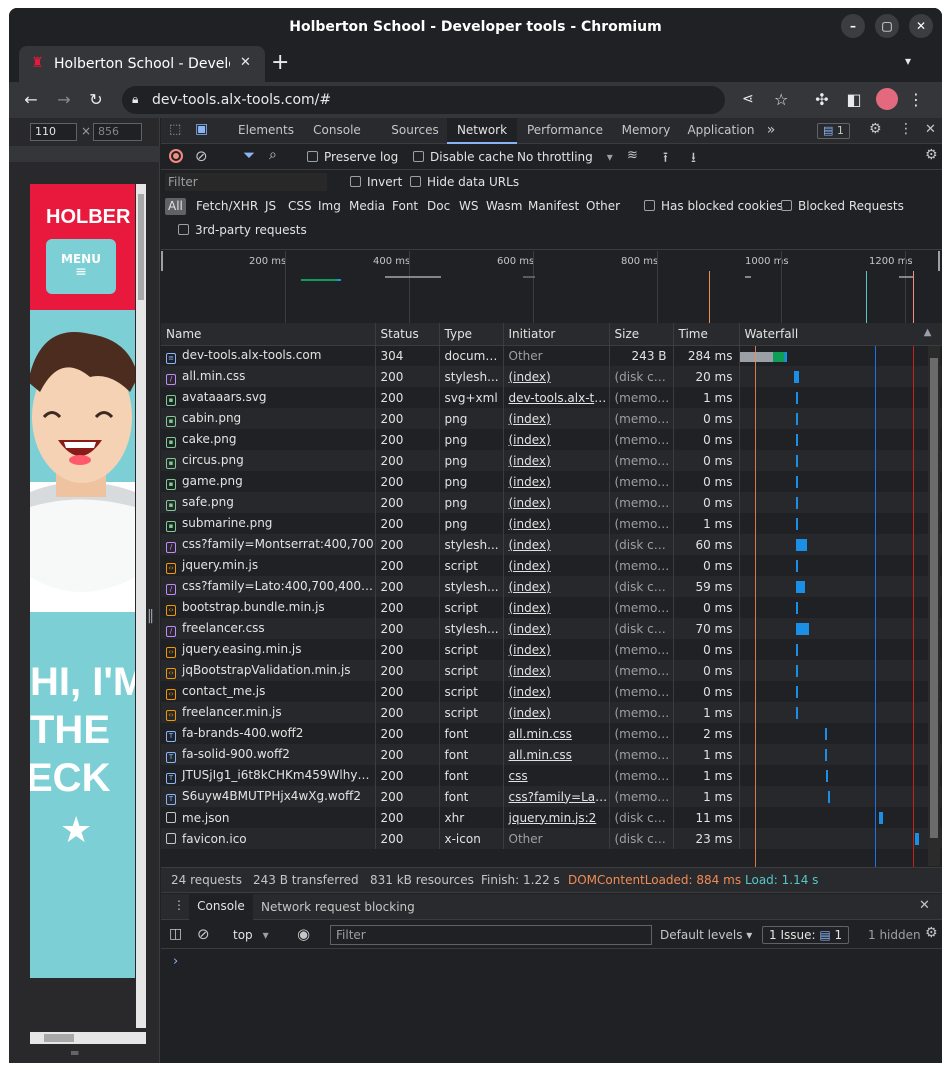  Describe the element at coordinates (551, 418) in the screenshot. I see `table-row: ▪ cabin.png 200 png (index) (memor... 0 ms` at that location.